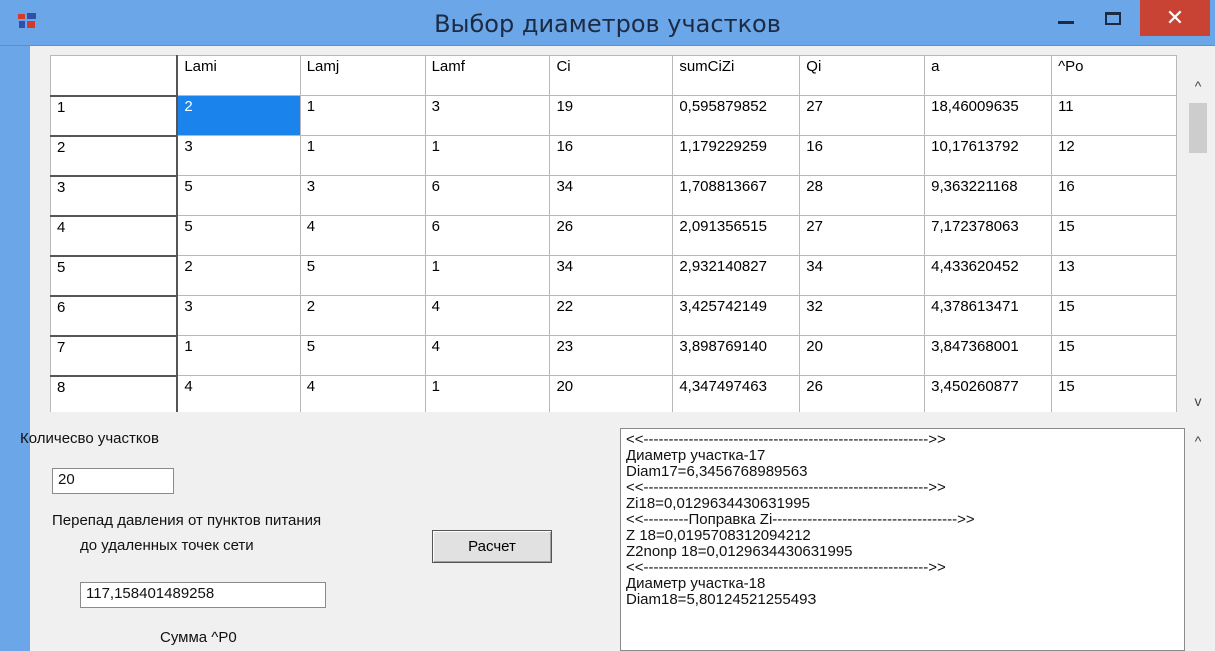 This screenshot has width=1215, height=651. I want to click on table-row: 3 5 3 6 34 1,708813667 28 9,363221168 16, so click(613, 196).